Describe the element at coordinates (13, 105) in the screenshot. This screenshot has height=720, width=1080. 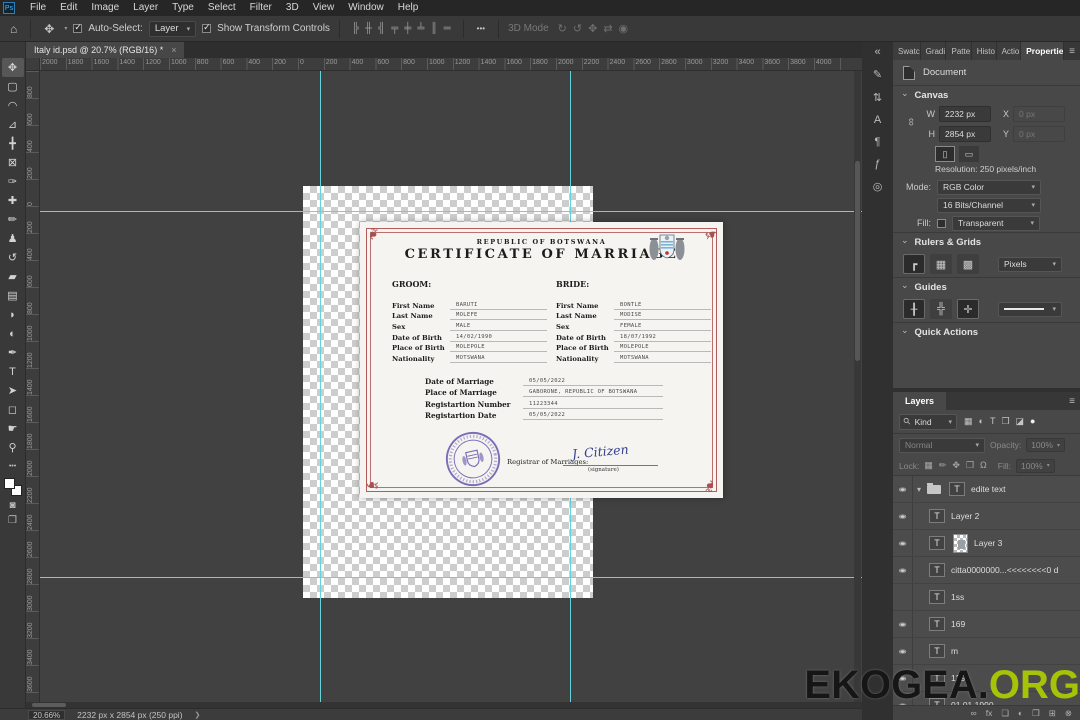
I see `tool-button: ◠` at that location.